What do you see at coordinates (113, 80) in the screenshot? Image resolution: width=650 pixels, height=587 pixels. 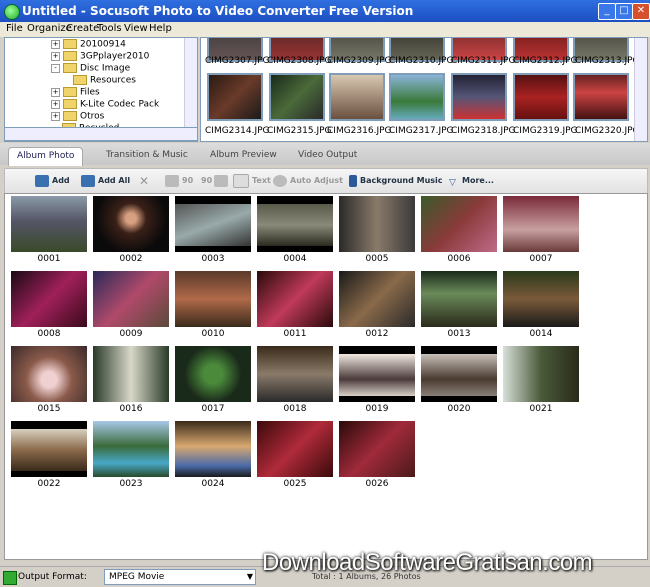 I see `tree-item-label: Resources` at bounding box center [113, 80].